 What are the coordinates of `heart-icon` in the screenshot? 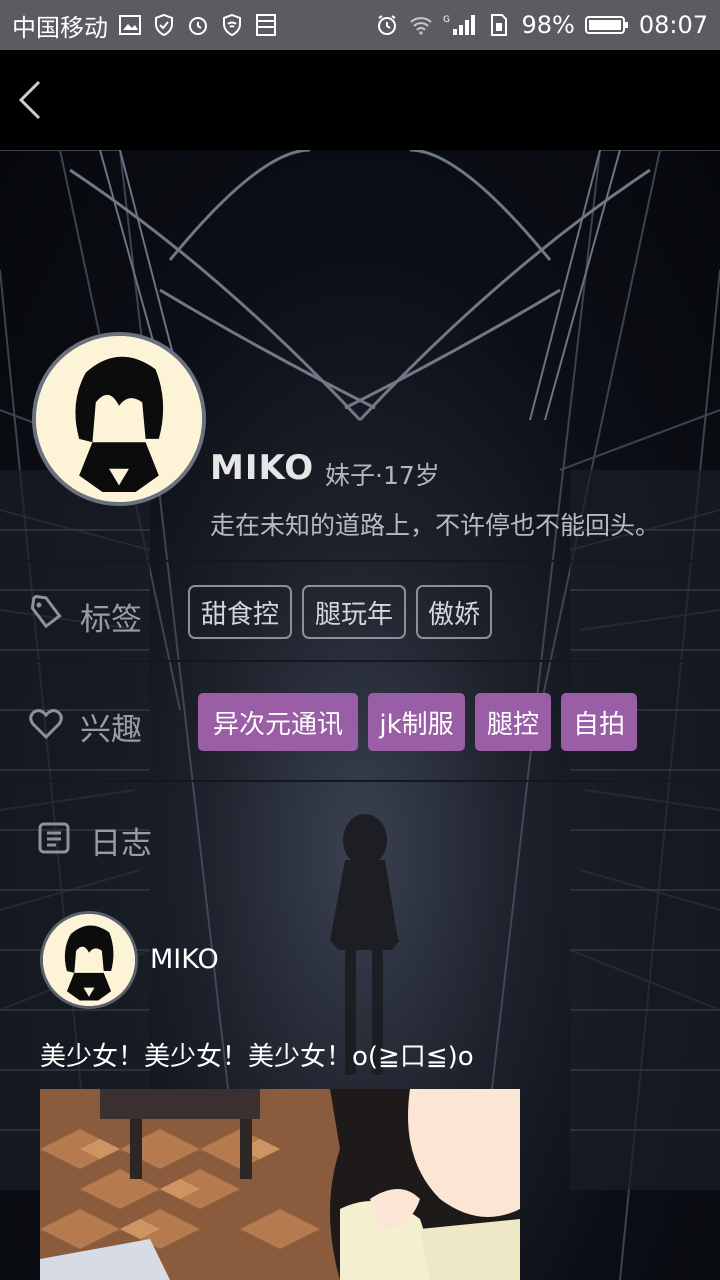 It's located at (46, 724).